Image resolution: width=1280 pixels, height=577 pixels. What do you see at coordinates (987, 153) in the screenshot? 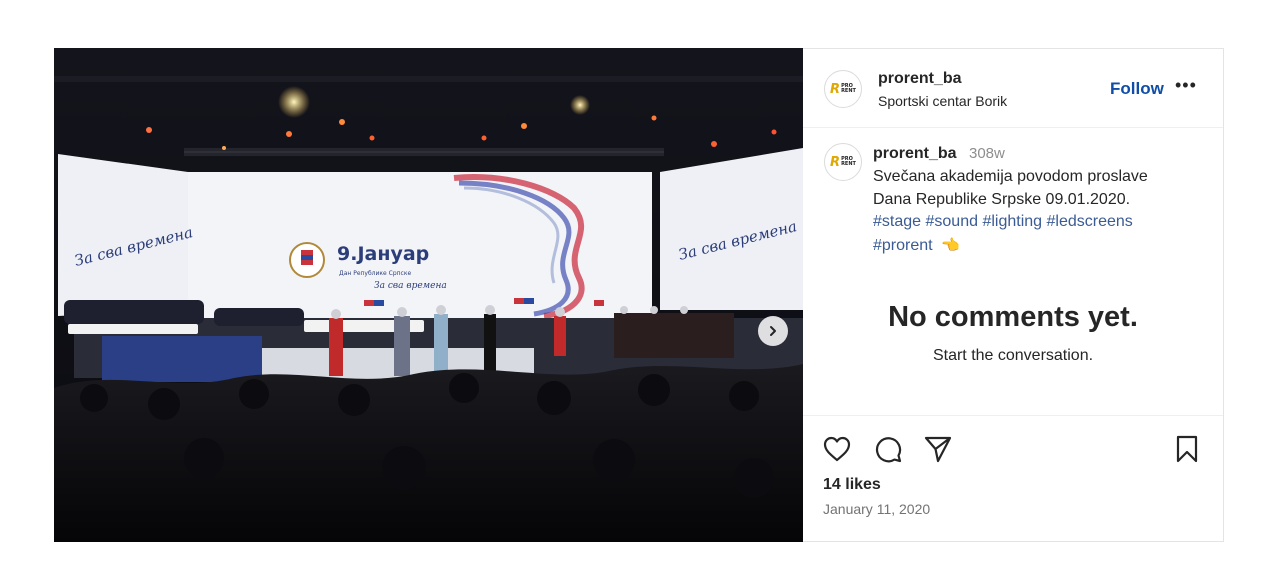
I see `caption-time: 308w` at bounding box center [987, 153].